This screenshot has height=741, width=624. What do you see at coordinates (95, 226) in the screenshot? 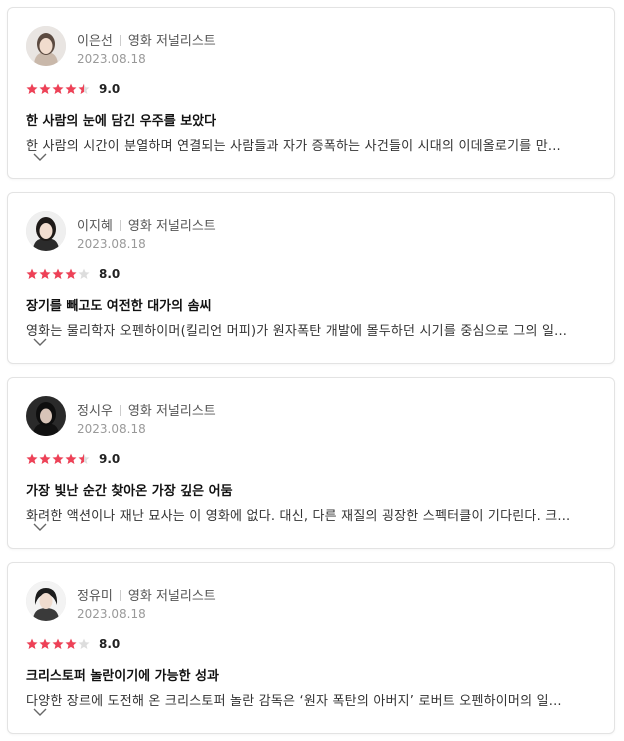
I see `critic-name: 이지혜` at bounding box center [95, 226].